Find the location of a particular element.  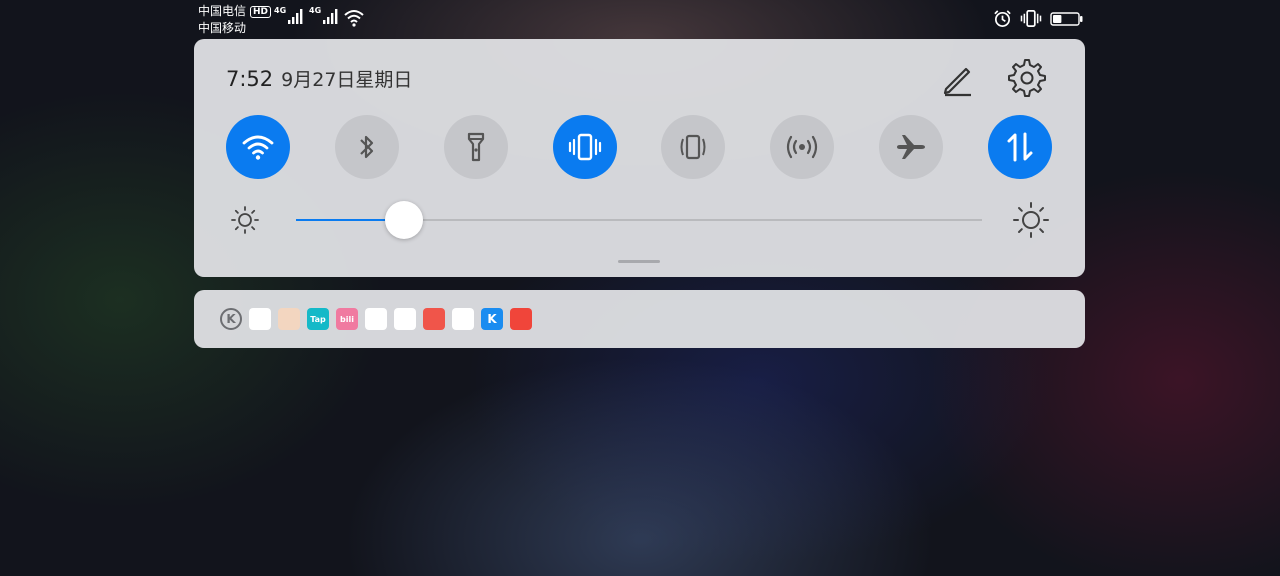

edit-button is located at coordinates (958, 79).